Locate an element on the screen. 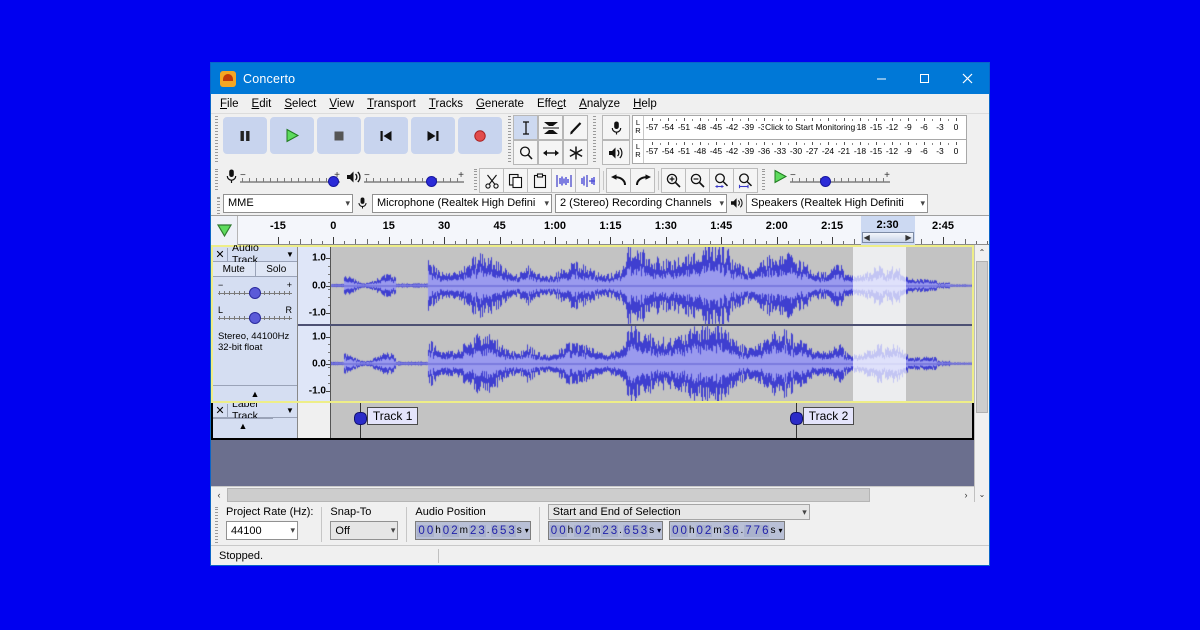 This screenshot has height=630, width=1200. time-digit: 5 is located at coordinates (635, 530).